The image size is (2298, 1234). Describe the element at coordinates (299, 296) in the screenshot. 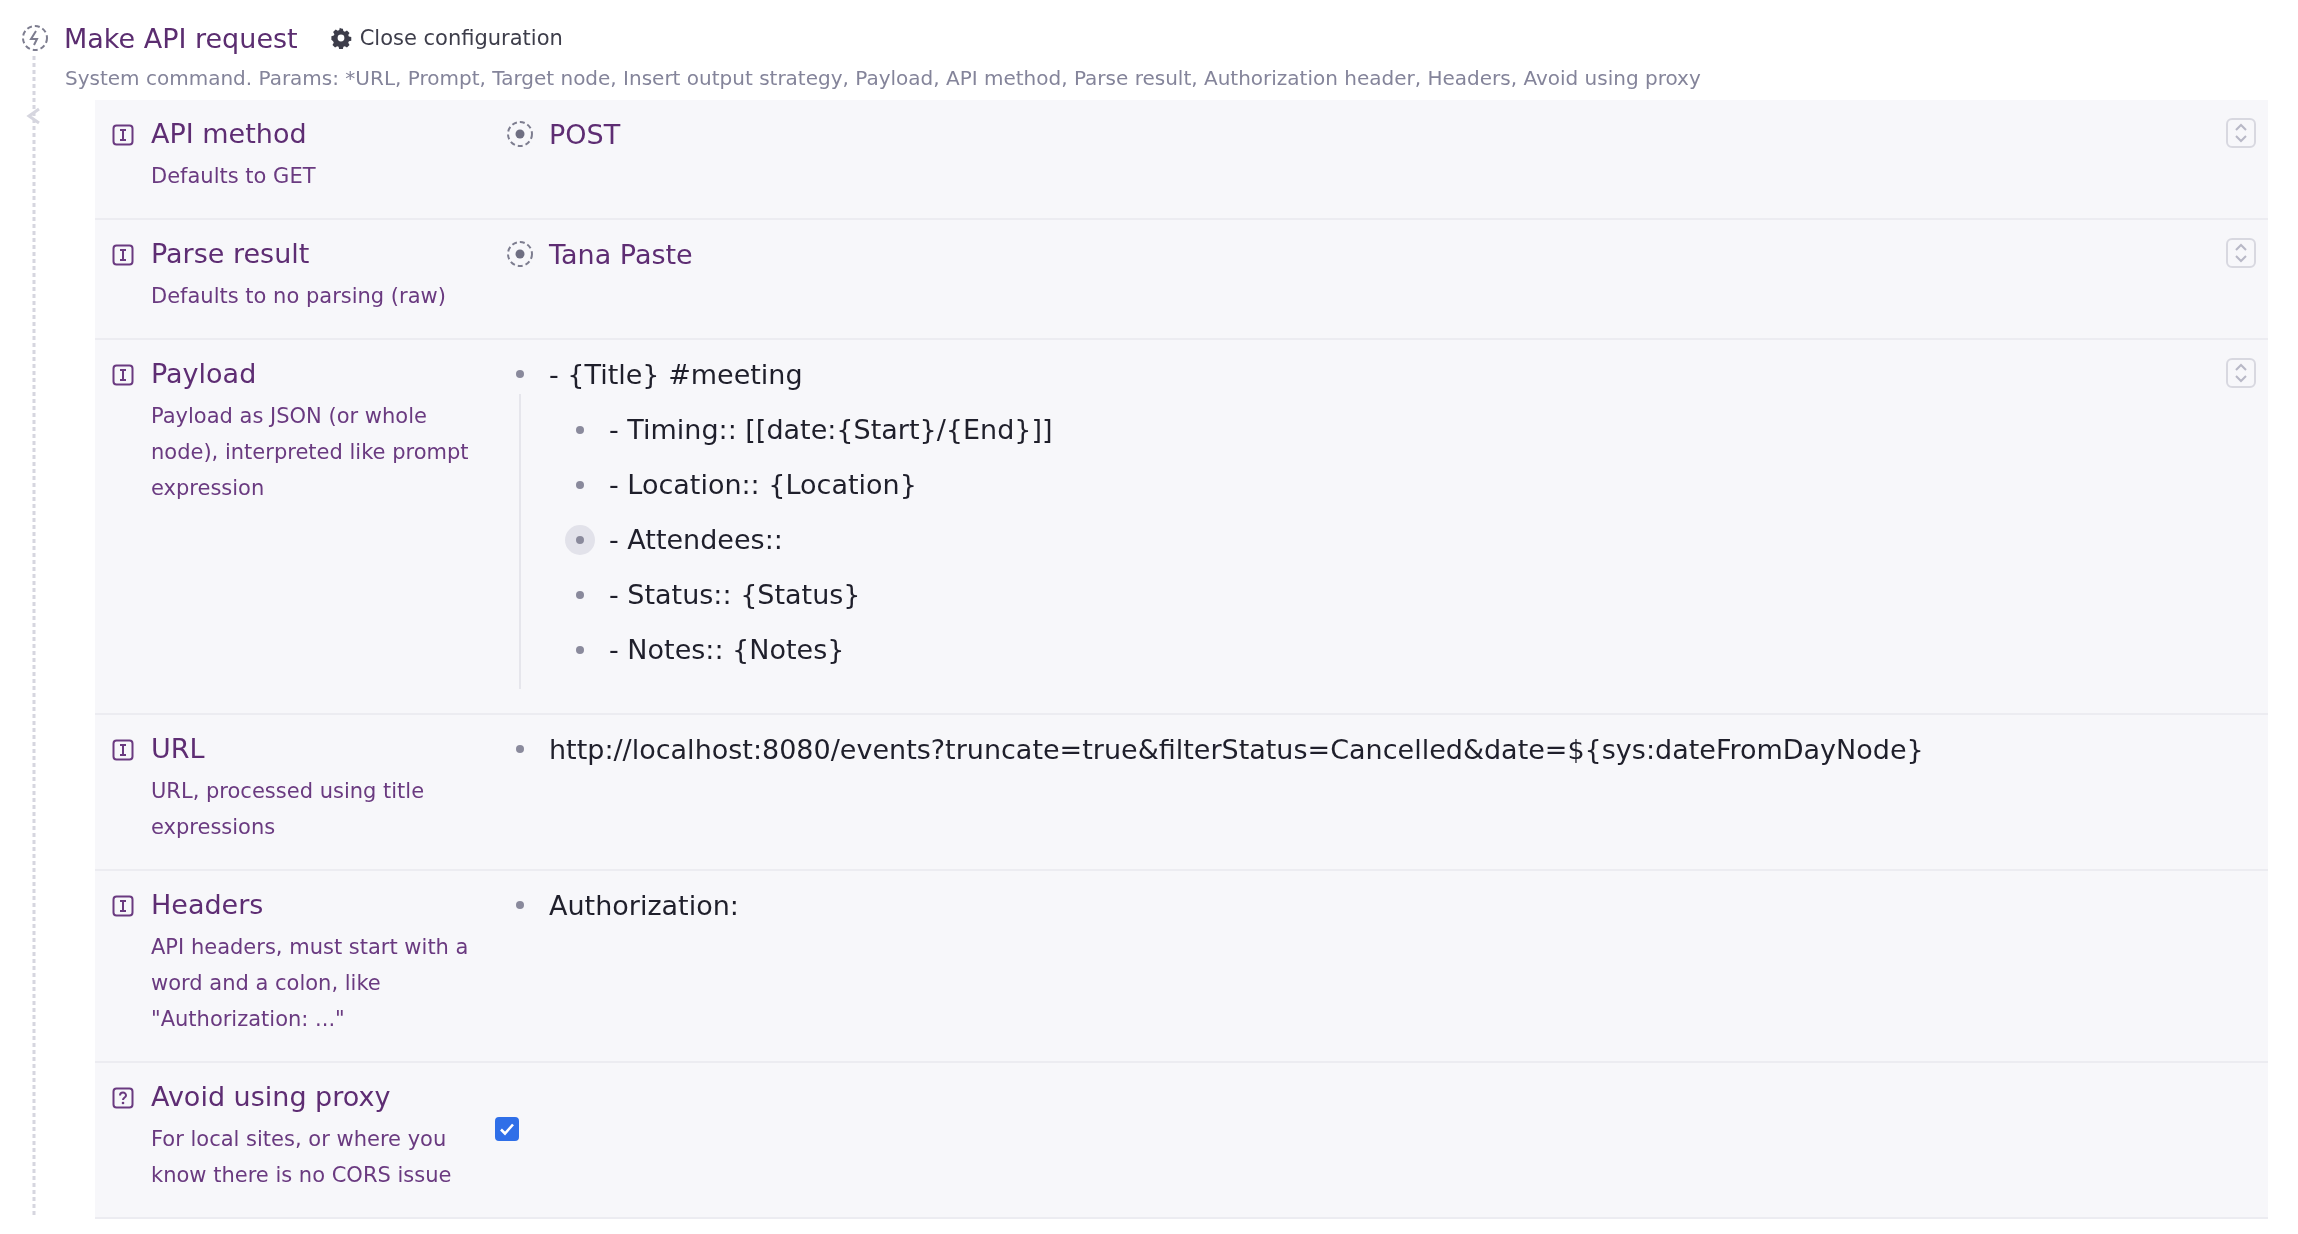

I see `field-hint: Defaults to no parsing (raw)` at that location.